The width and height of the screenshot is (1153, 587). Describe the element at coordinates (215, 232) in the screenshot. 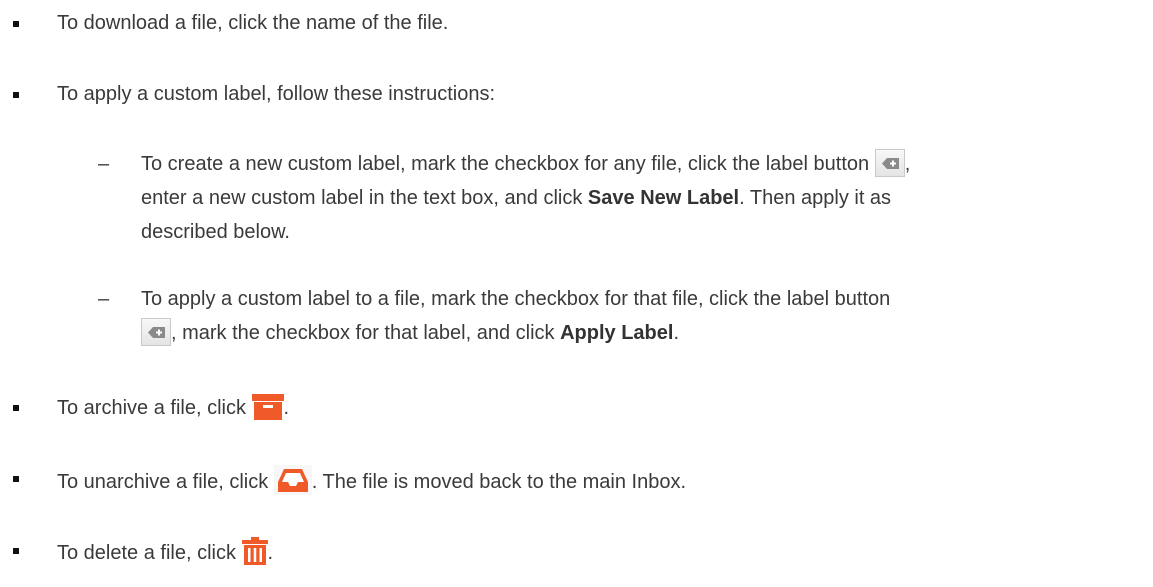

I see `create-label-line3: described below.` at that location.